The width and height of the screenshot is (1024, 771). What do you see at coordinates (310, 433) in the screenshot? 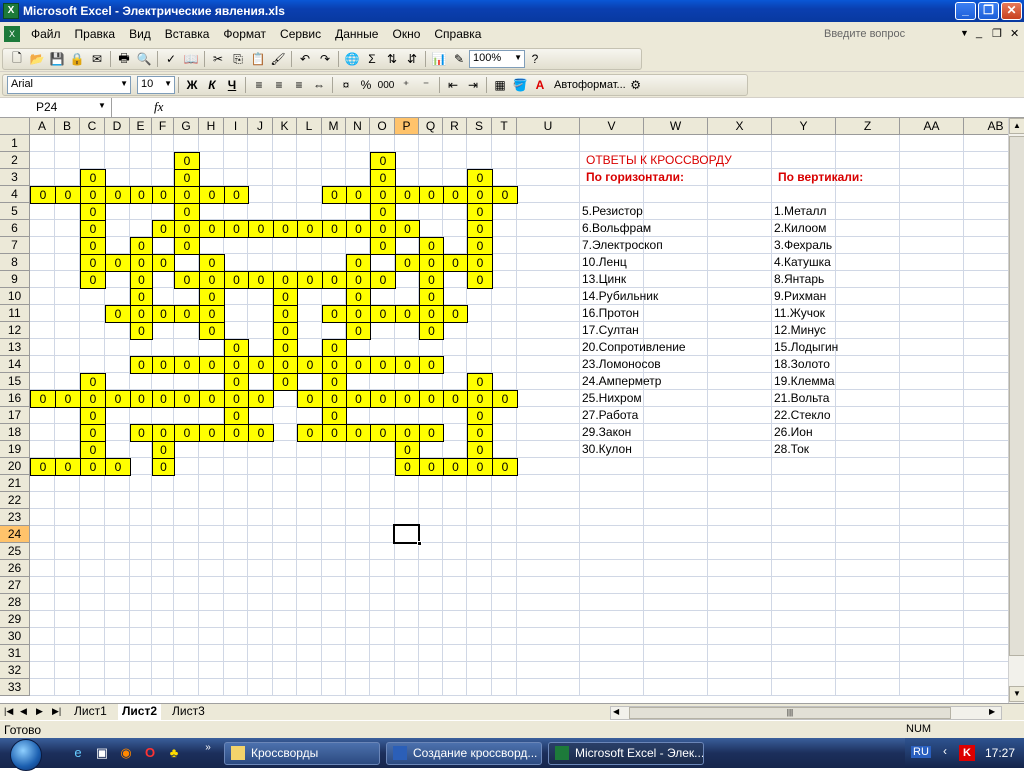
I see `crossword-cell-l18: 0` at bounding box center [310, 433].